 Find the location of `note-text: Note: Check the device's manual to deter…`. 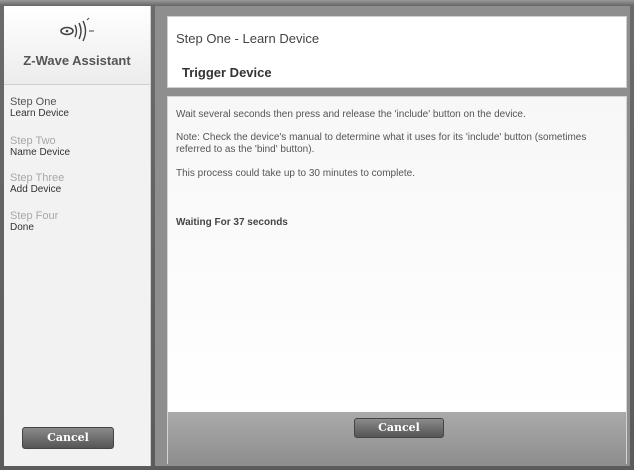

note-text: Note: Check the device's manual to deter… is located at coordinates (381, 143).